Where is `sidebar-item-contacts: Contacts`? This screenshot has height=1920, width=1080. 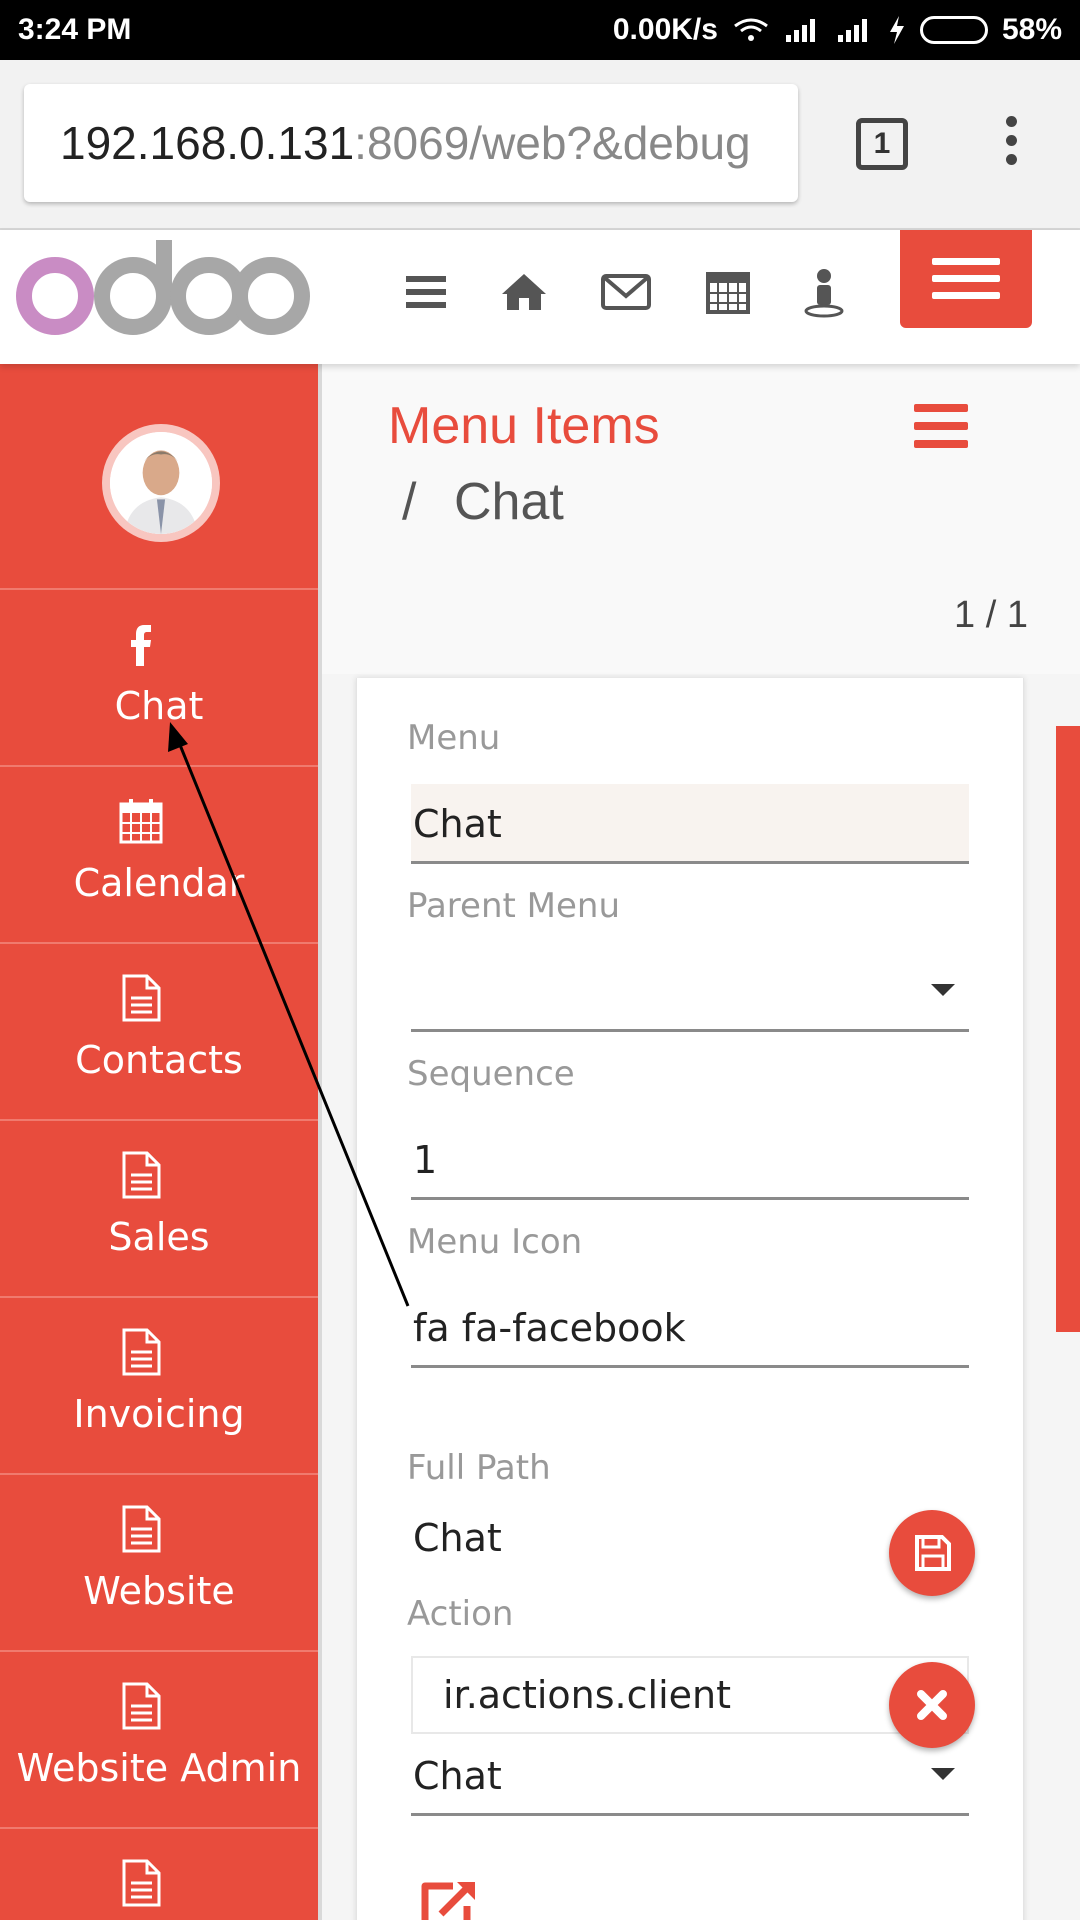
sidebar-item-contacts: Contacts is located at coordinates (159, 1032).